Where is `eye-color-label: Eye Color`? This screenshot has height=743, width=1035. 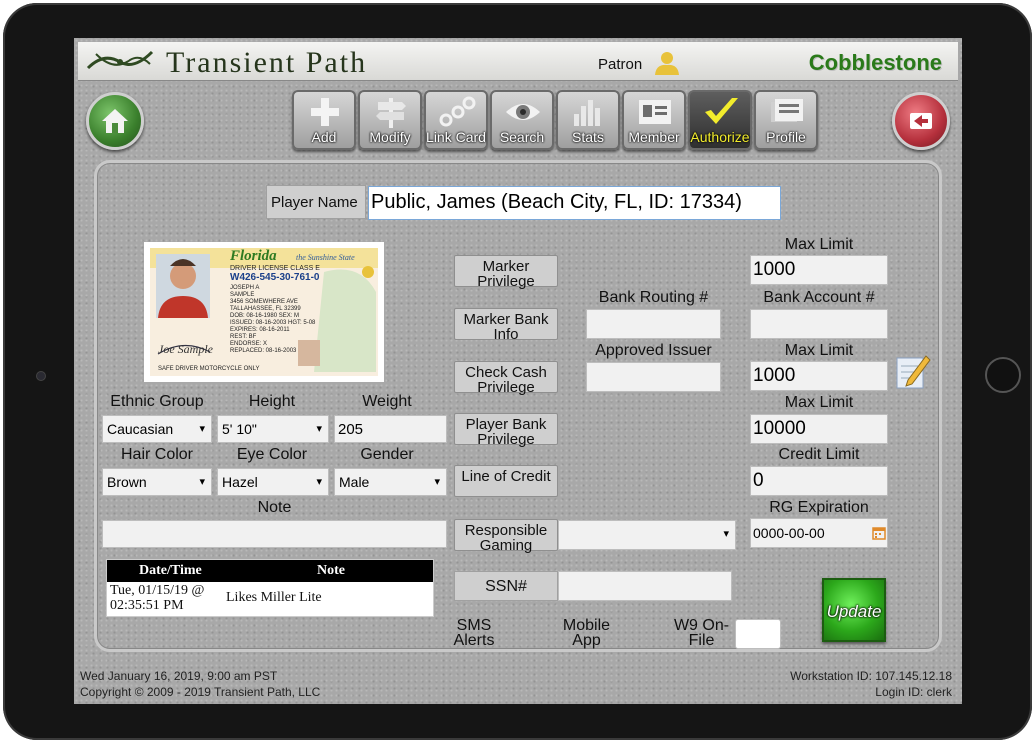
eye-color-label: Eye Color is located at coordinates (272, 454).